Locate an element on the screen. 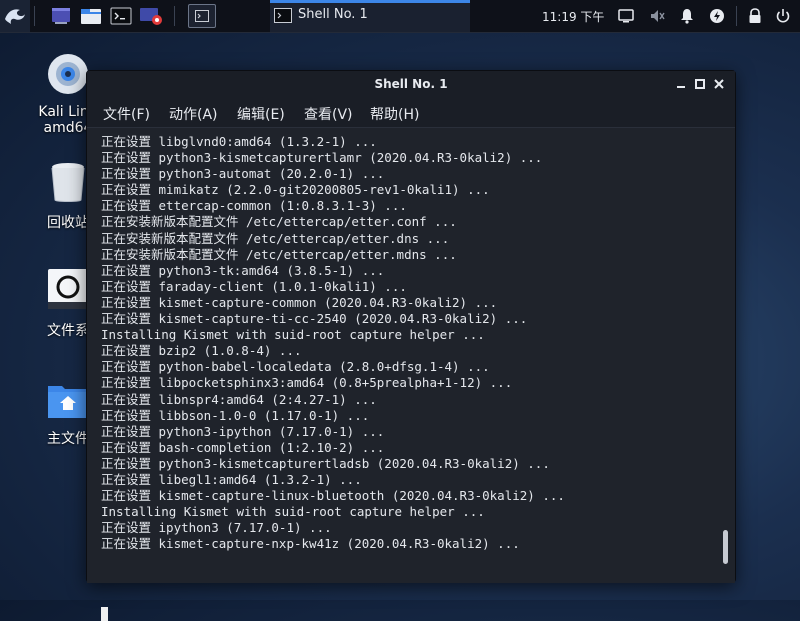  power-icon is located at coordinates (783, 16).